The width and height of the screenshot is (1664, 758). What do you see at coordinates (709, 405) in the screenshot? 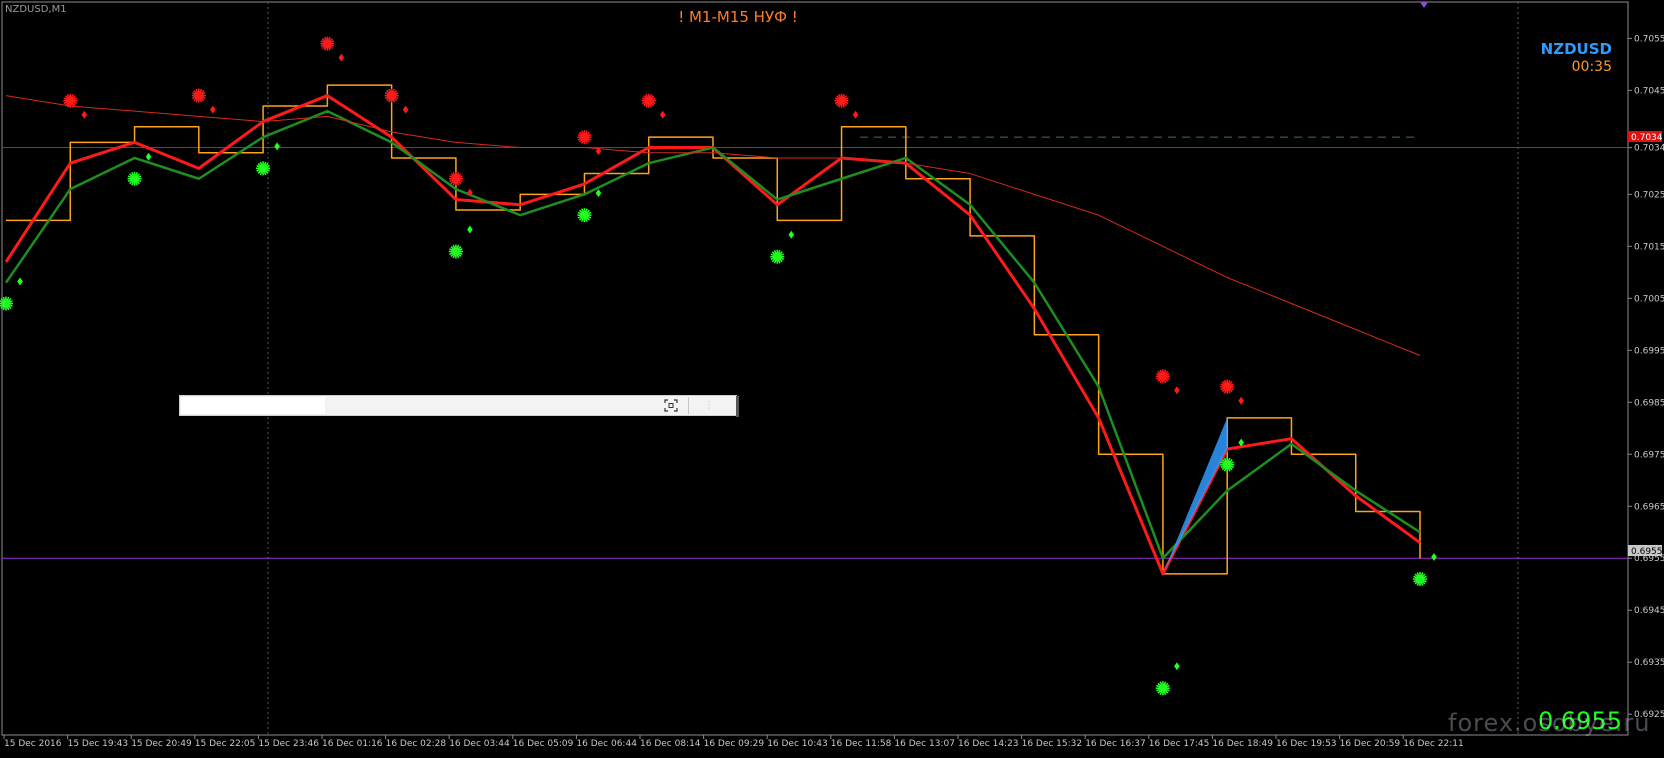
I see `overlay-menu-button: ⋮` at bounding box center [709, 405].